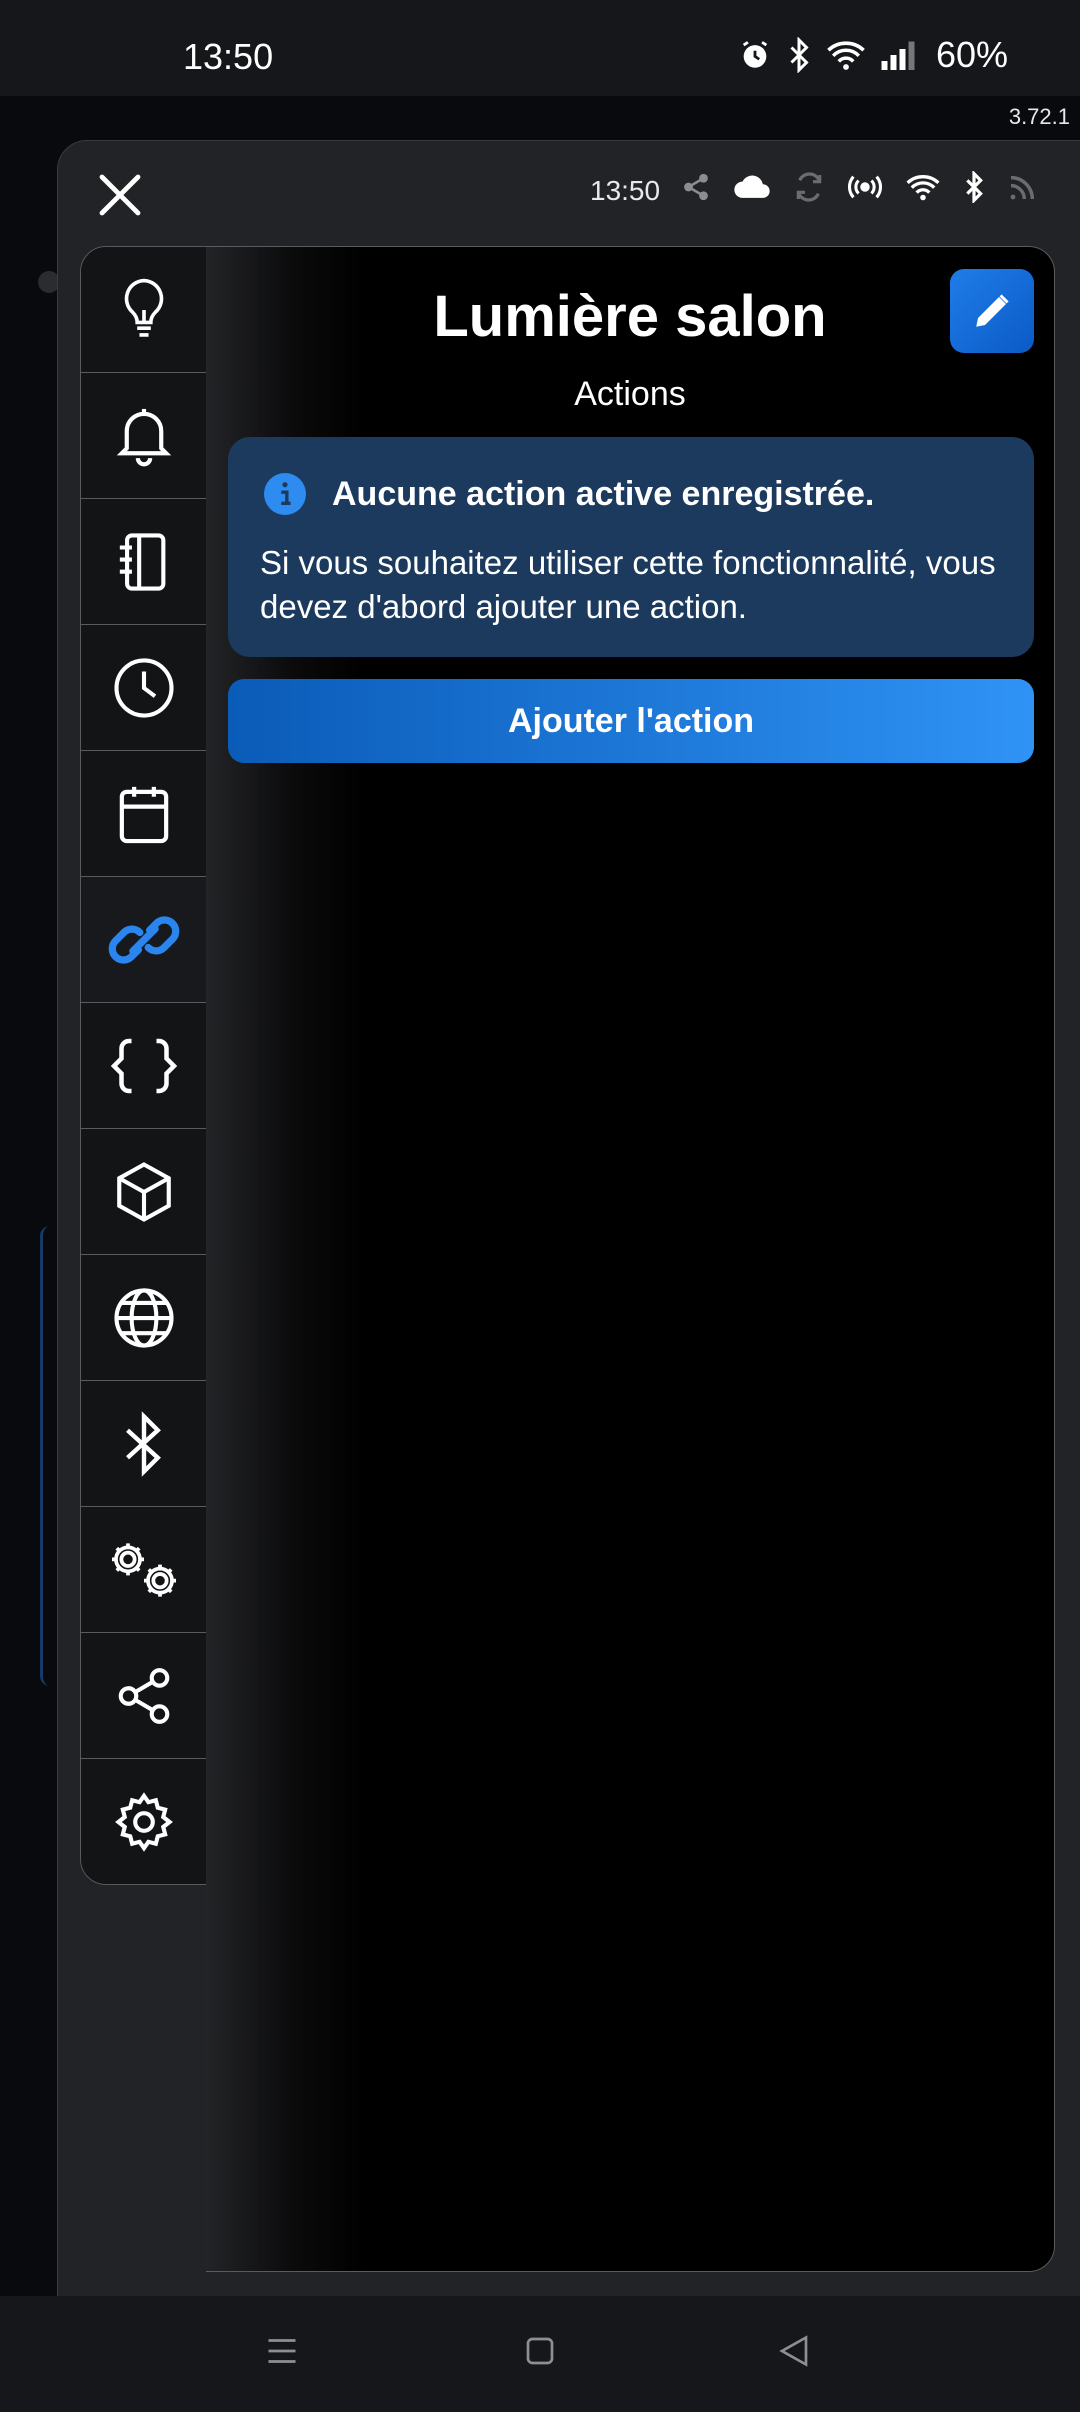  Describe the element at coordinates (809, 187) in the screenshot. I see `sync-icon` at that location.